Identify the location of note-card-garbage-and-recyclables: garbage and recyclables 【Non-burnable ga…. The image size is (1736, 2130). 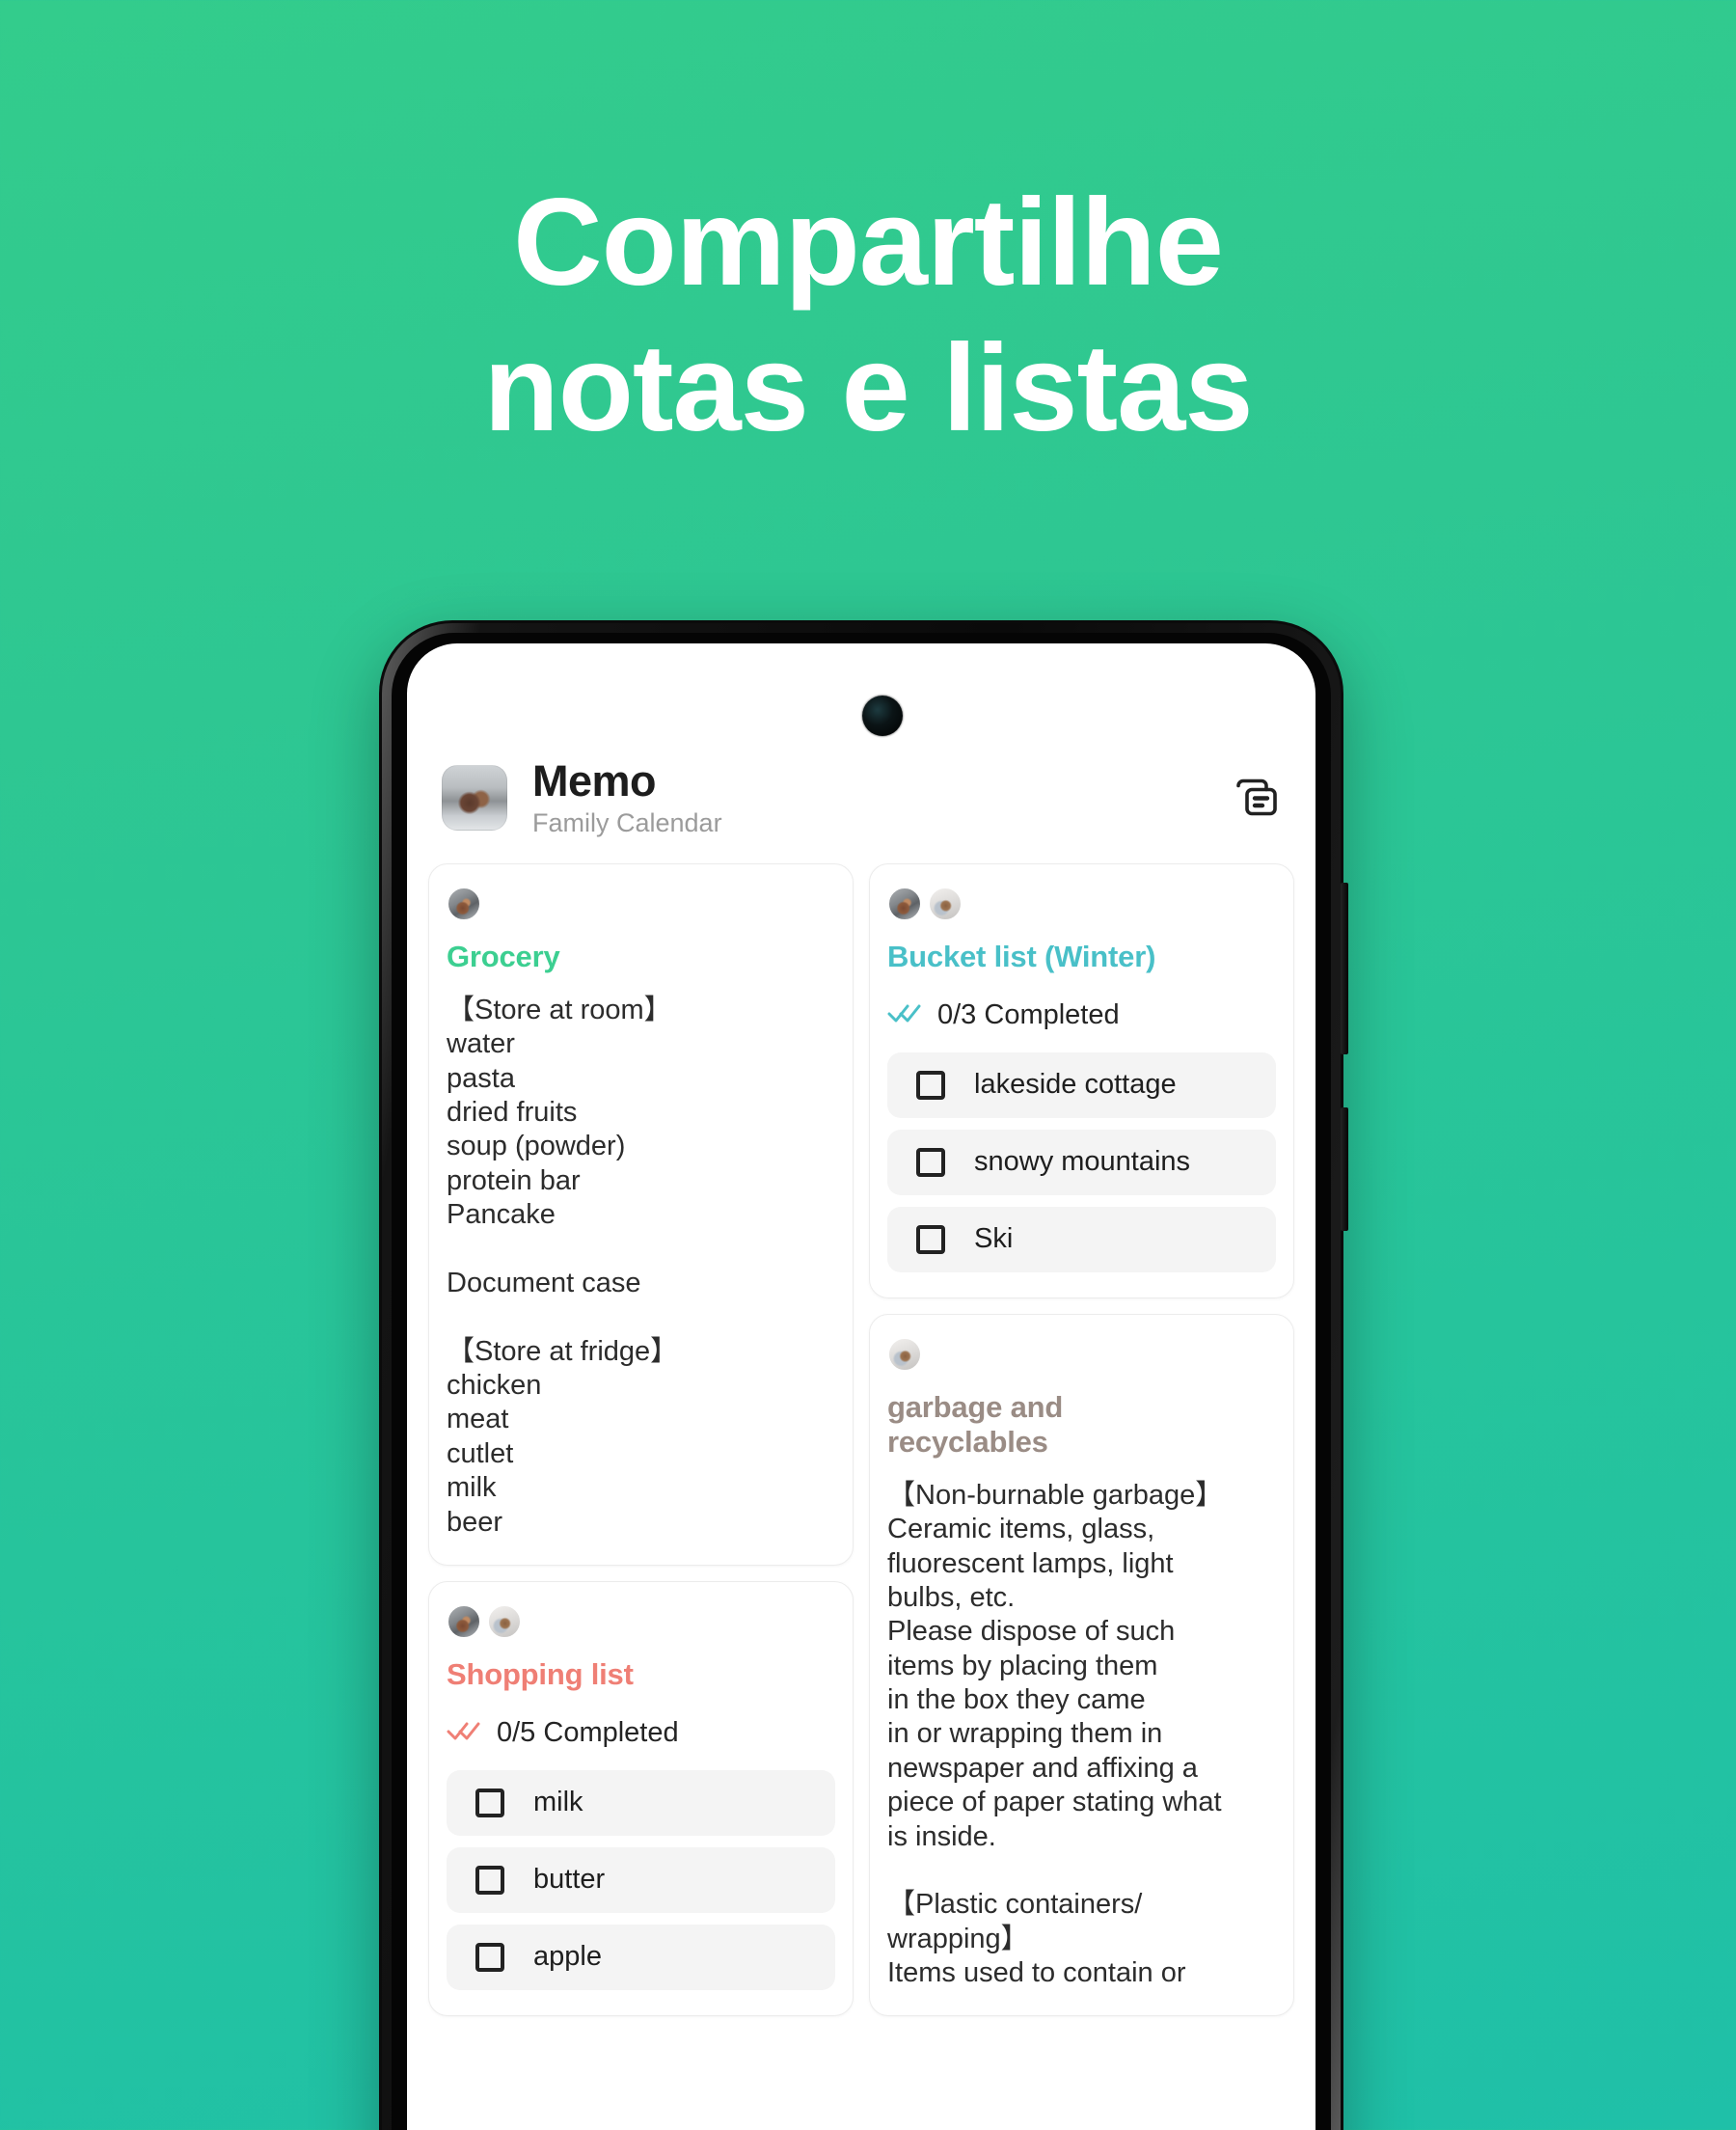
(1081, 1665).